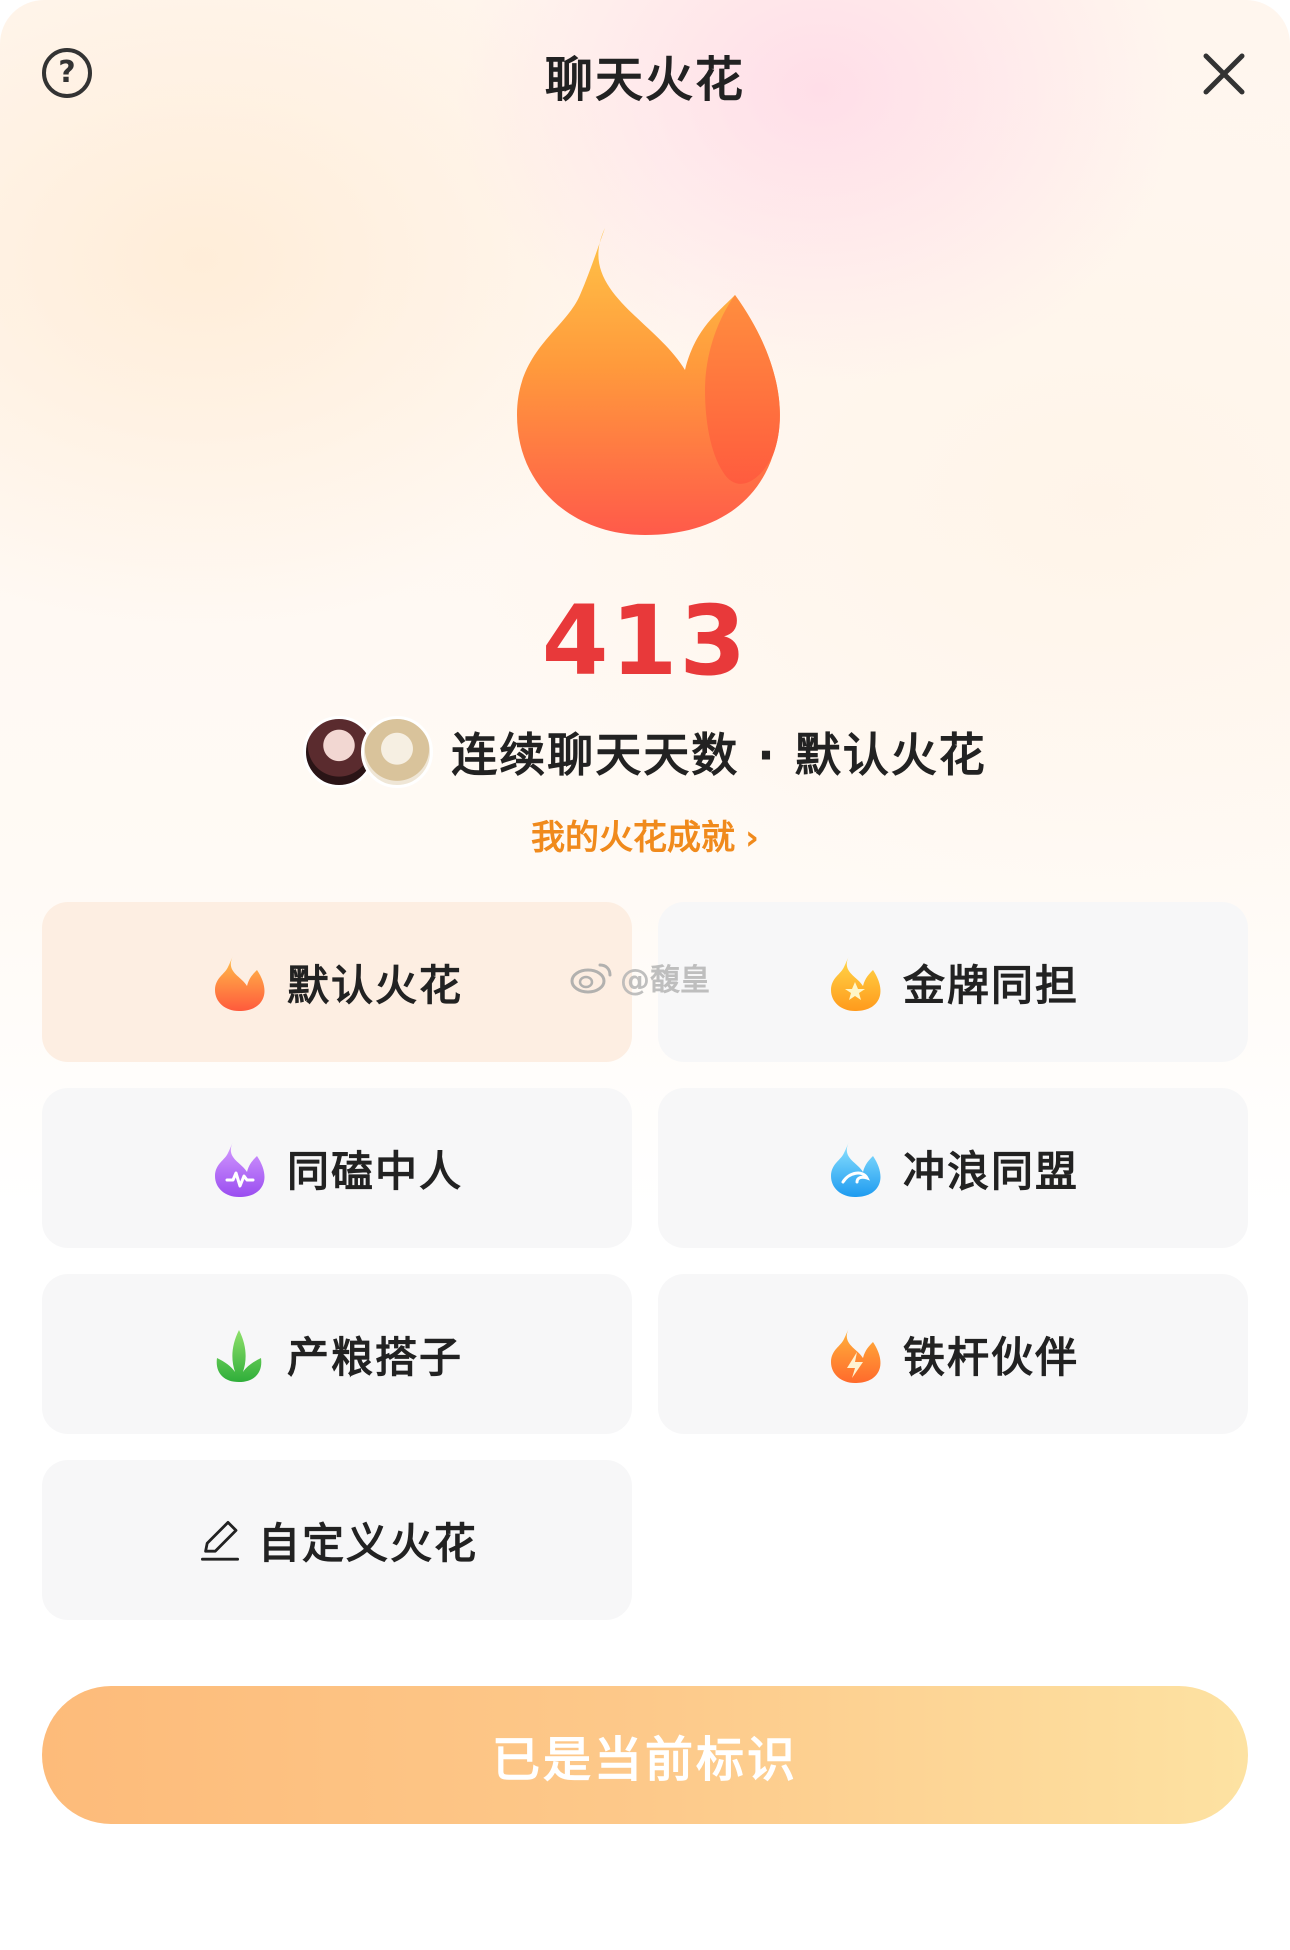 The image size is (1290, 1950). What do you see at coordinates (397, 752) in the screenshot?
I see `avatar` at bounding box center [397, 752].